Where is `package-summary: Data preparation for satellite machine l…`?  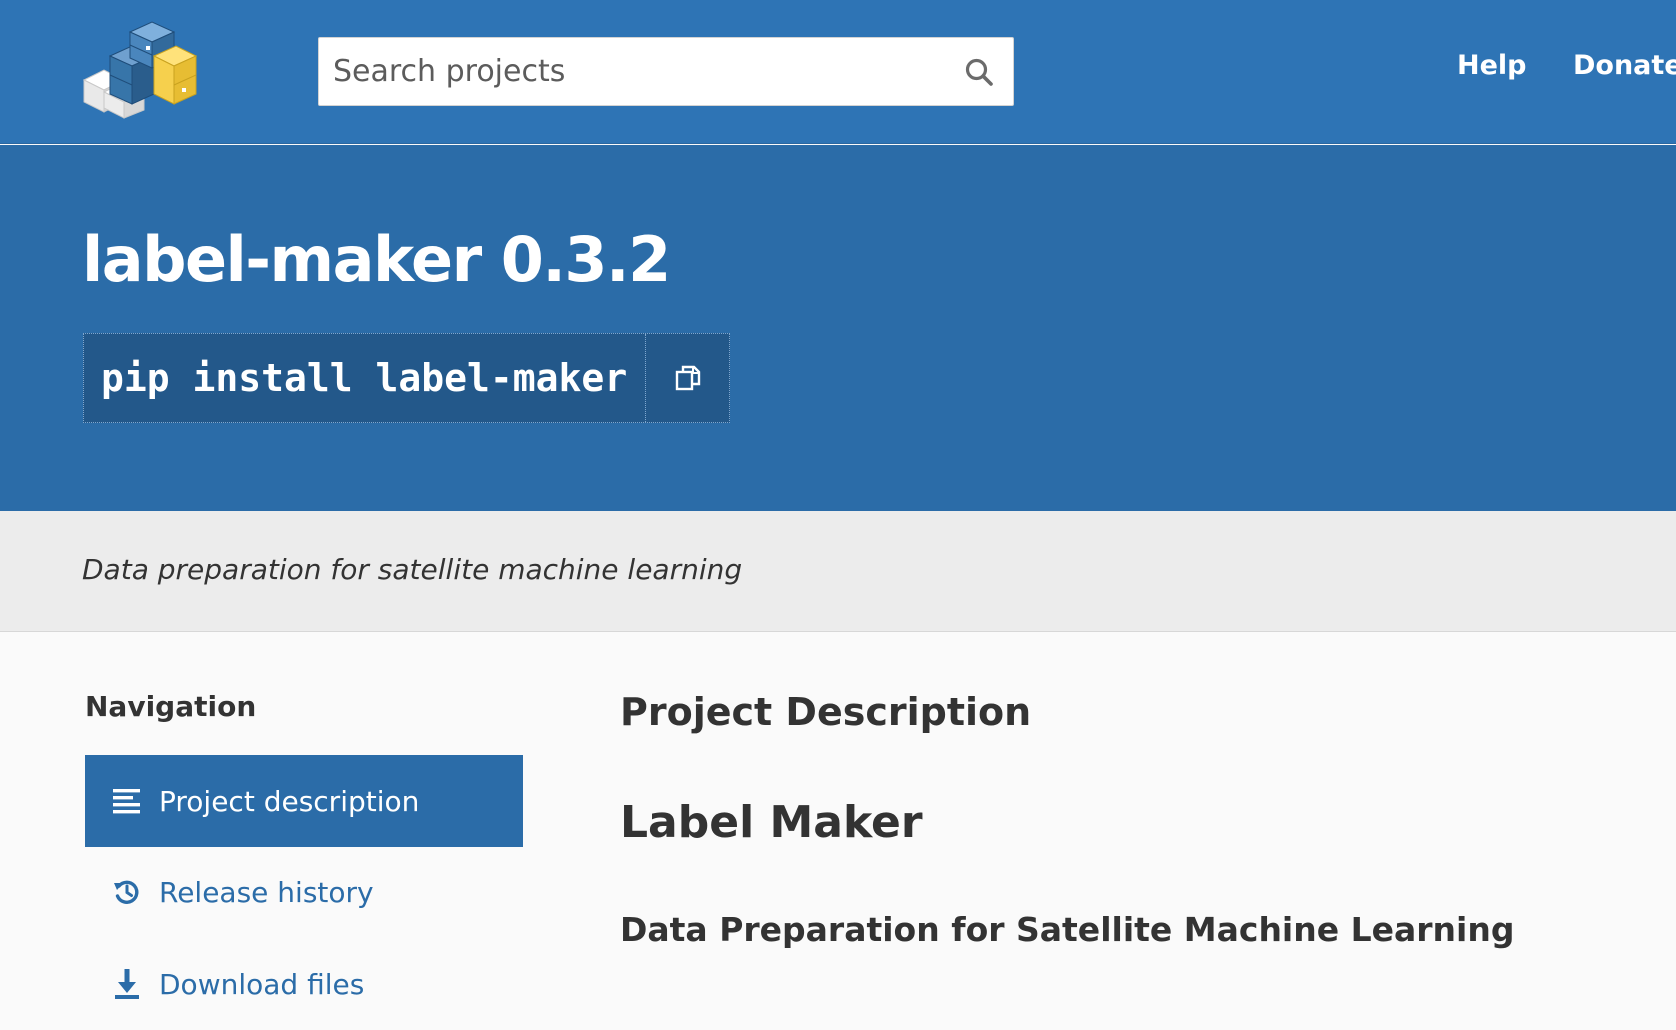 package-summary: Data preparation for satellite machine l… is located at coordinates (412, 569).